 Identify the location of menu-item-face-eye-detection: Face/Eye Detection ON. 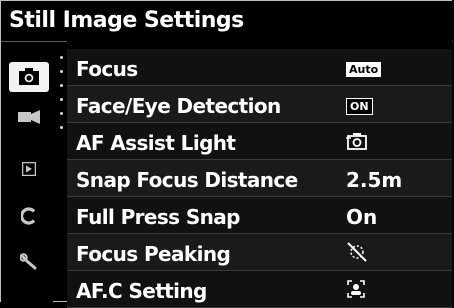
(259, 104).